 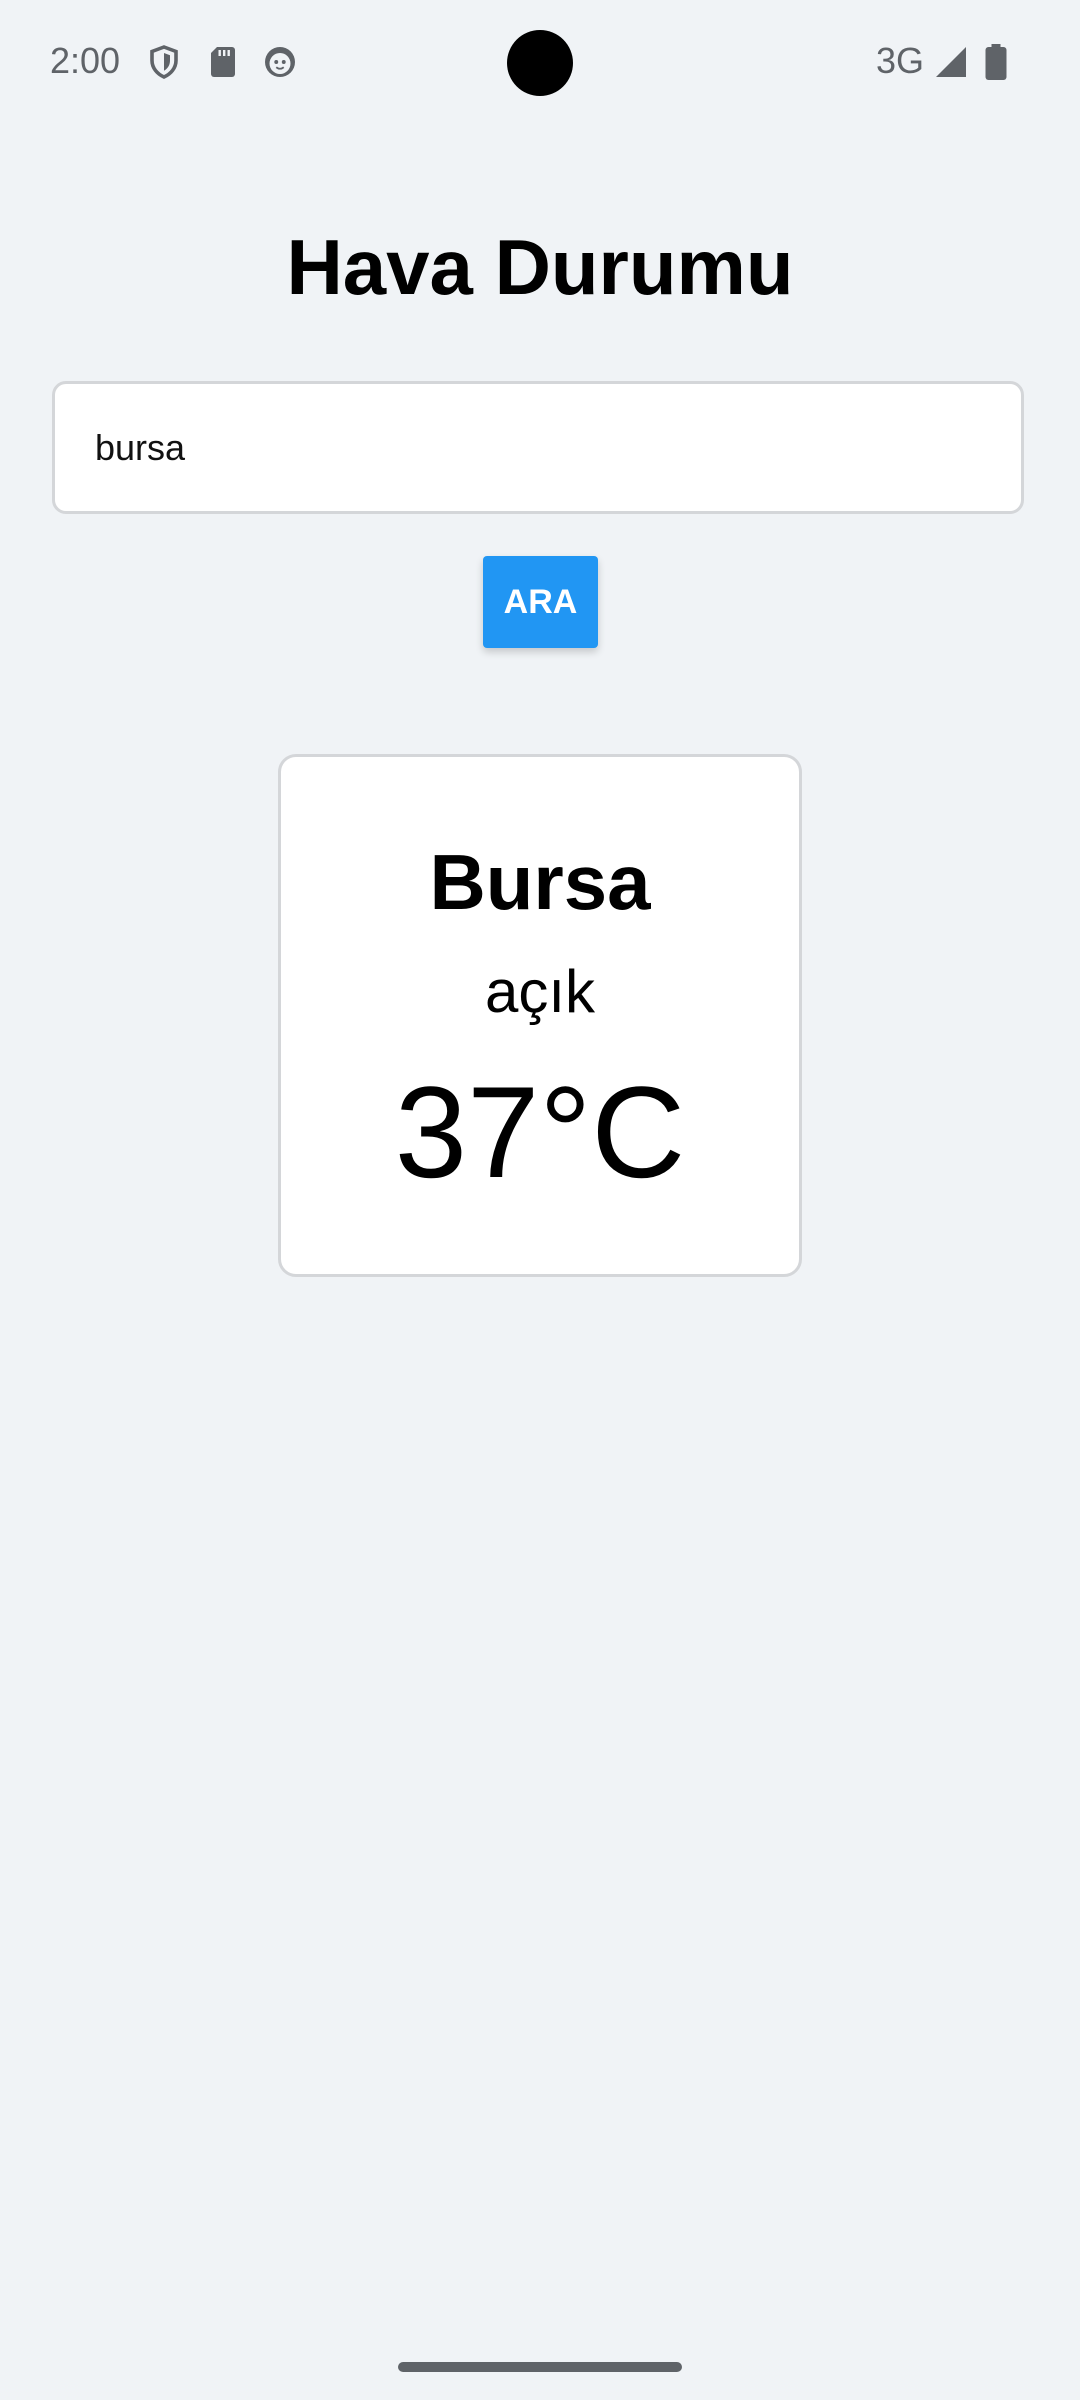 What do you see at coordinates (996, 62) in the screenshot?
I see `battery-icon` at bounding box center [996, 62].